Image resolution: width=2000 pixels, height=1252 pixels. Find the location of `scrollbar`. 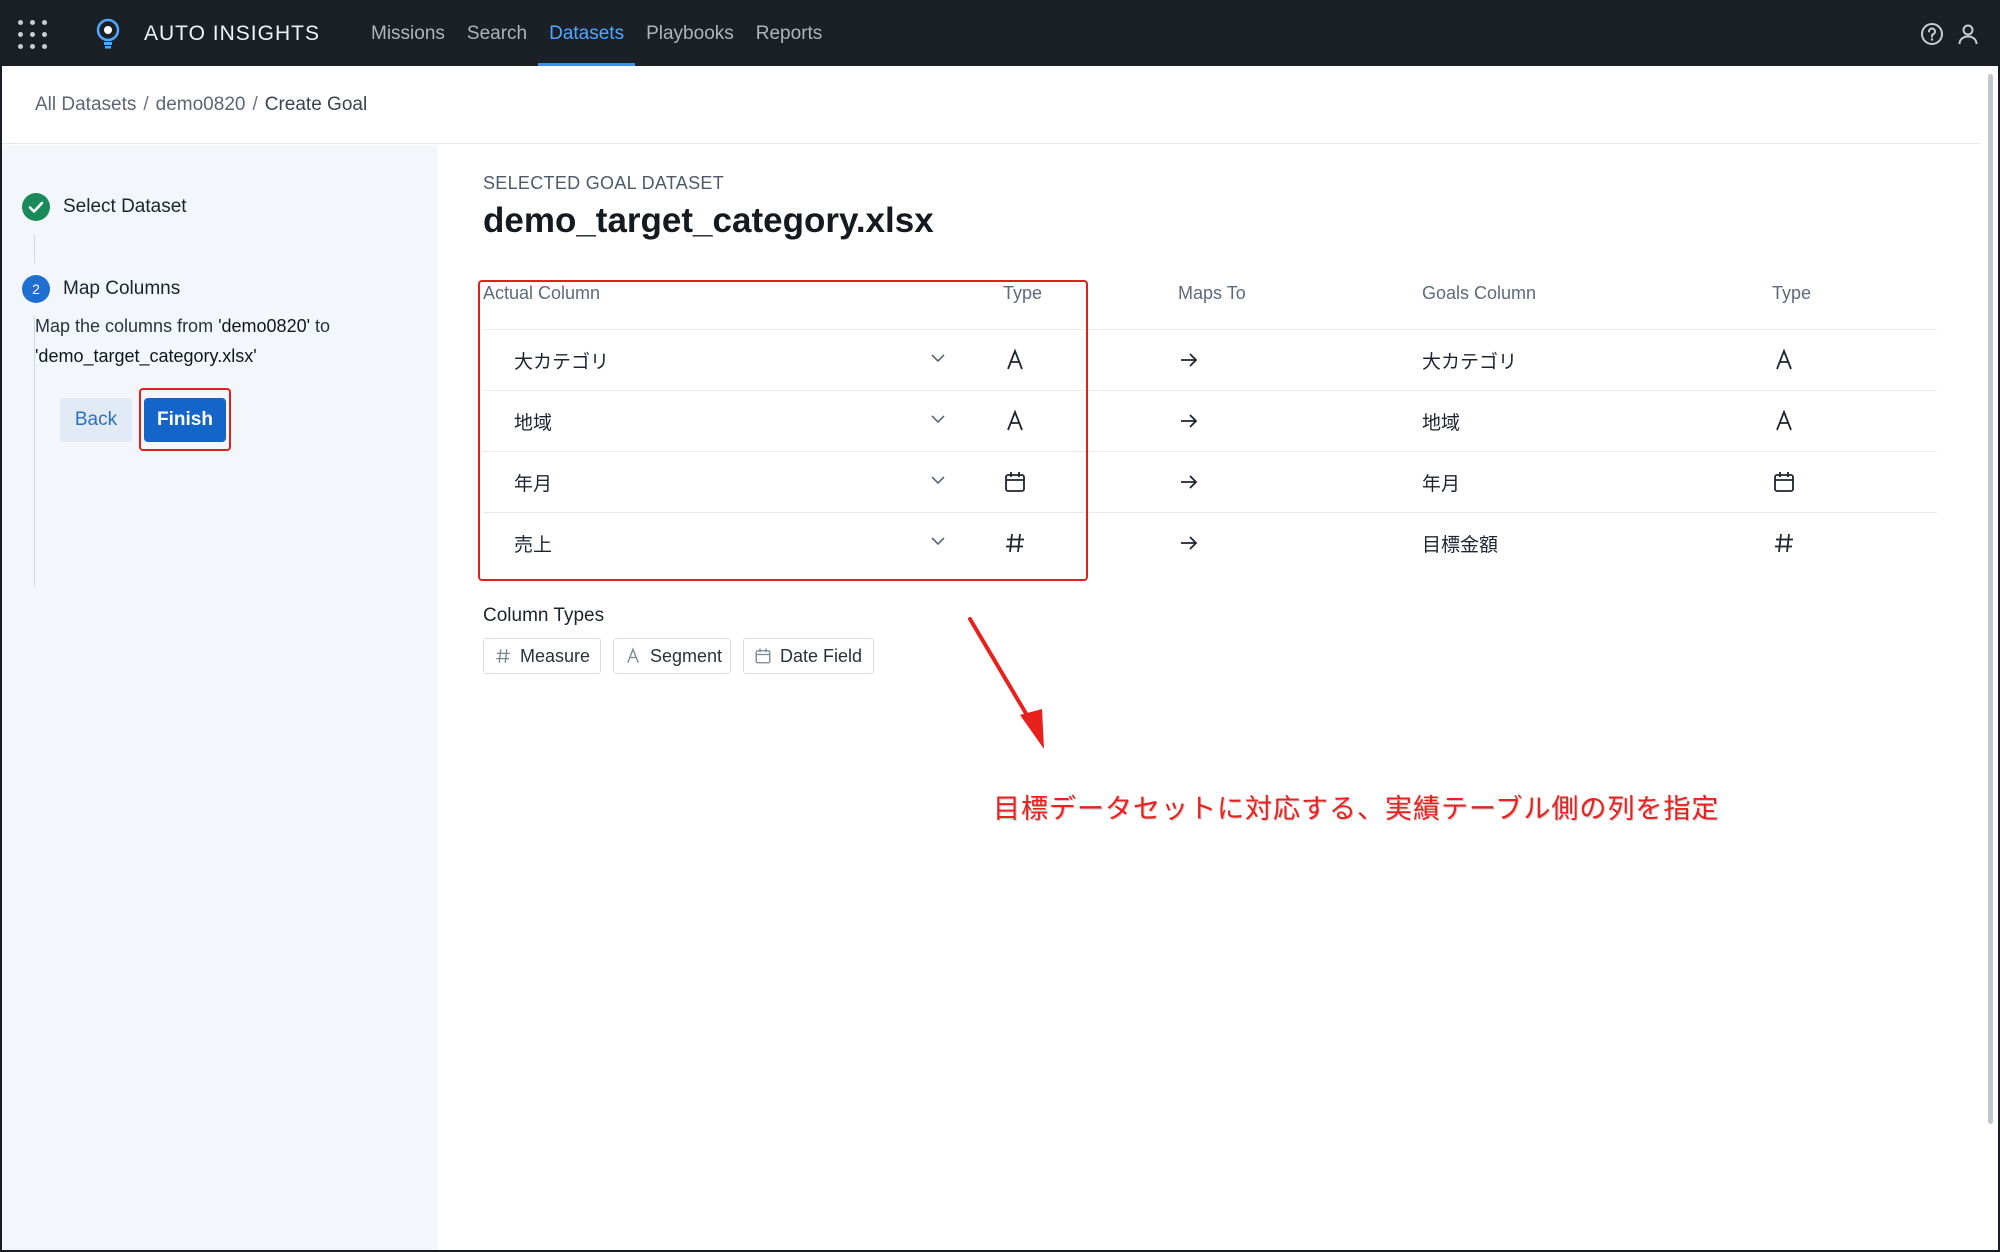

scrollbar is located at coordinates (1990, 658).